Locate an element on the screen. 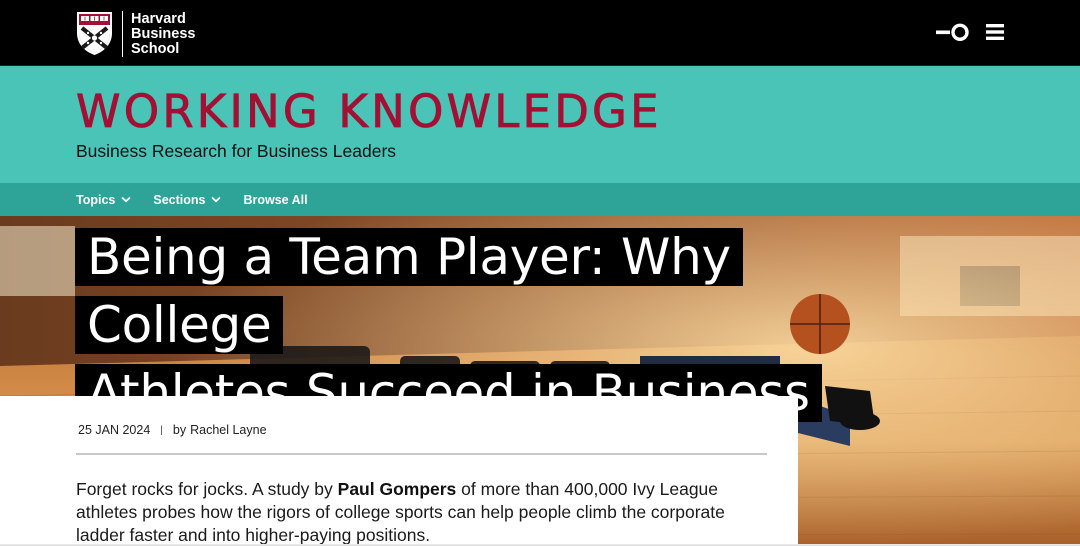 The height and width of the screenshot is (547, 1080). article-meta: 25 JAN 2024 | by Rachel Layne is located at coordinates (172, 430).